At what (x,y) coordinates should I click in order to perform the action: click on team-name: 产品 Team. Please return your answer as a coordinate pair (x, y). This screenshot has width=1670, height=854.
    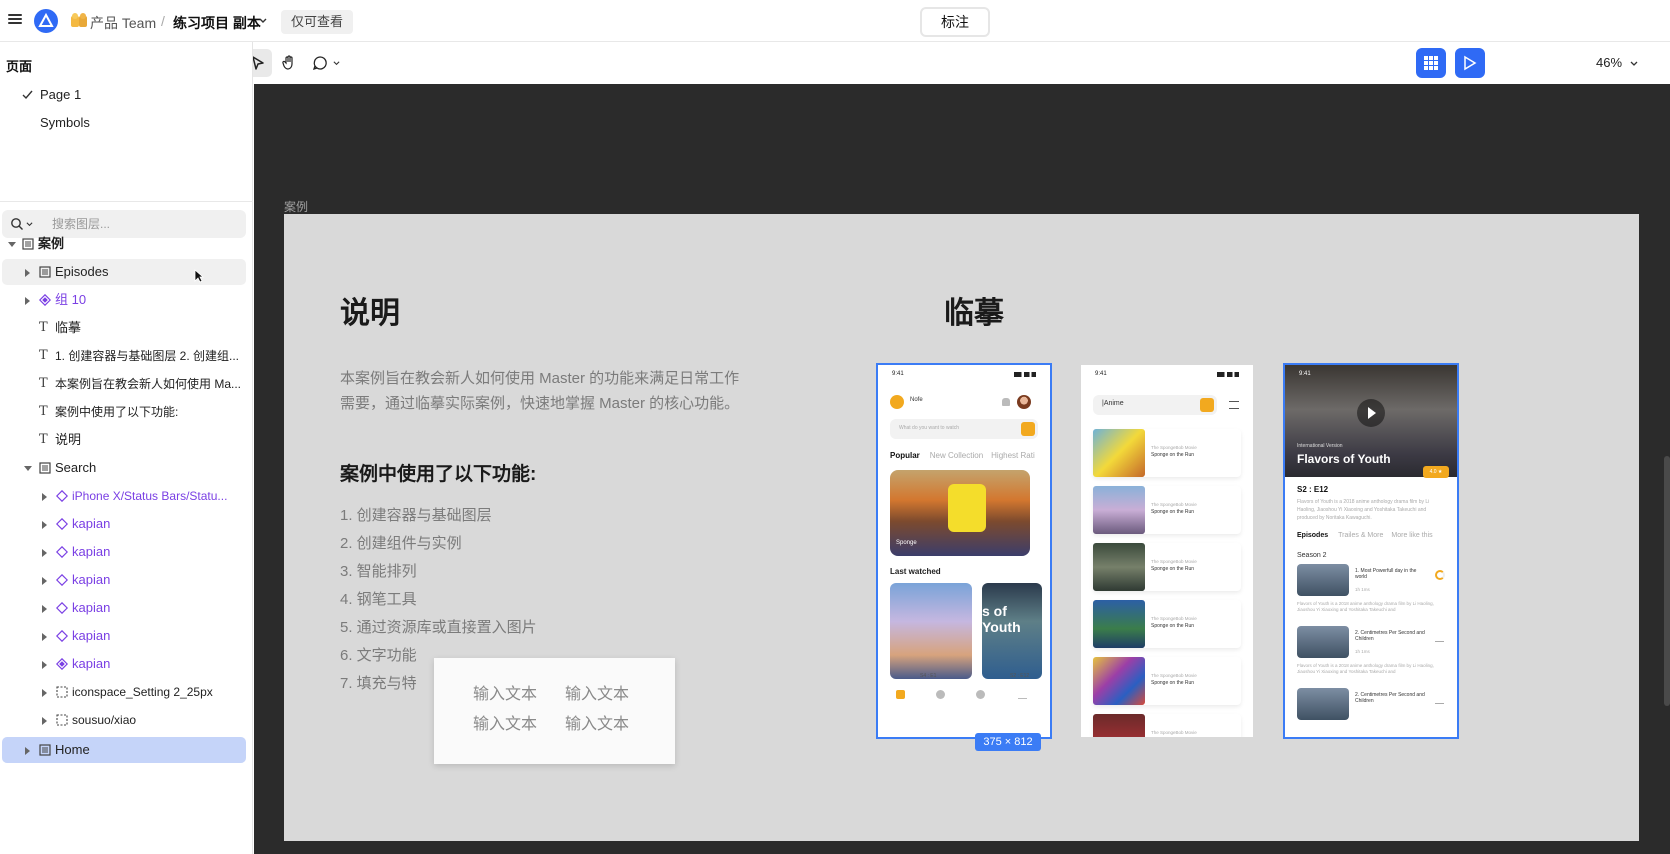
    Looking at the image, I should click on (123, 23).